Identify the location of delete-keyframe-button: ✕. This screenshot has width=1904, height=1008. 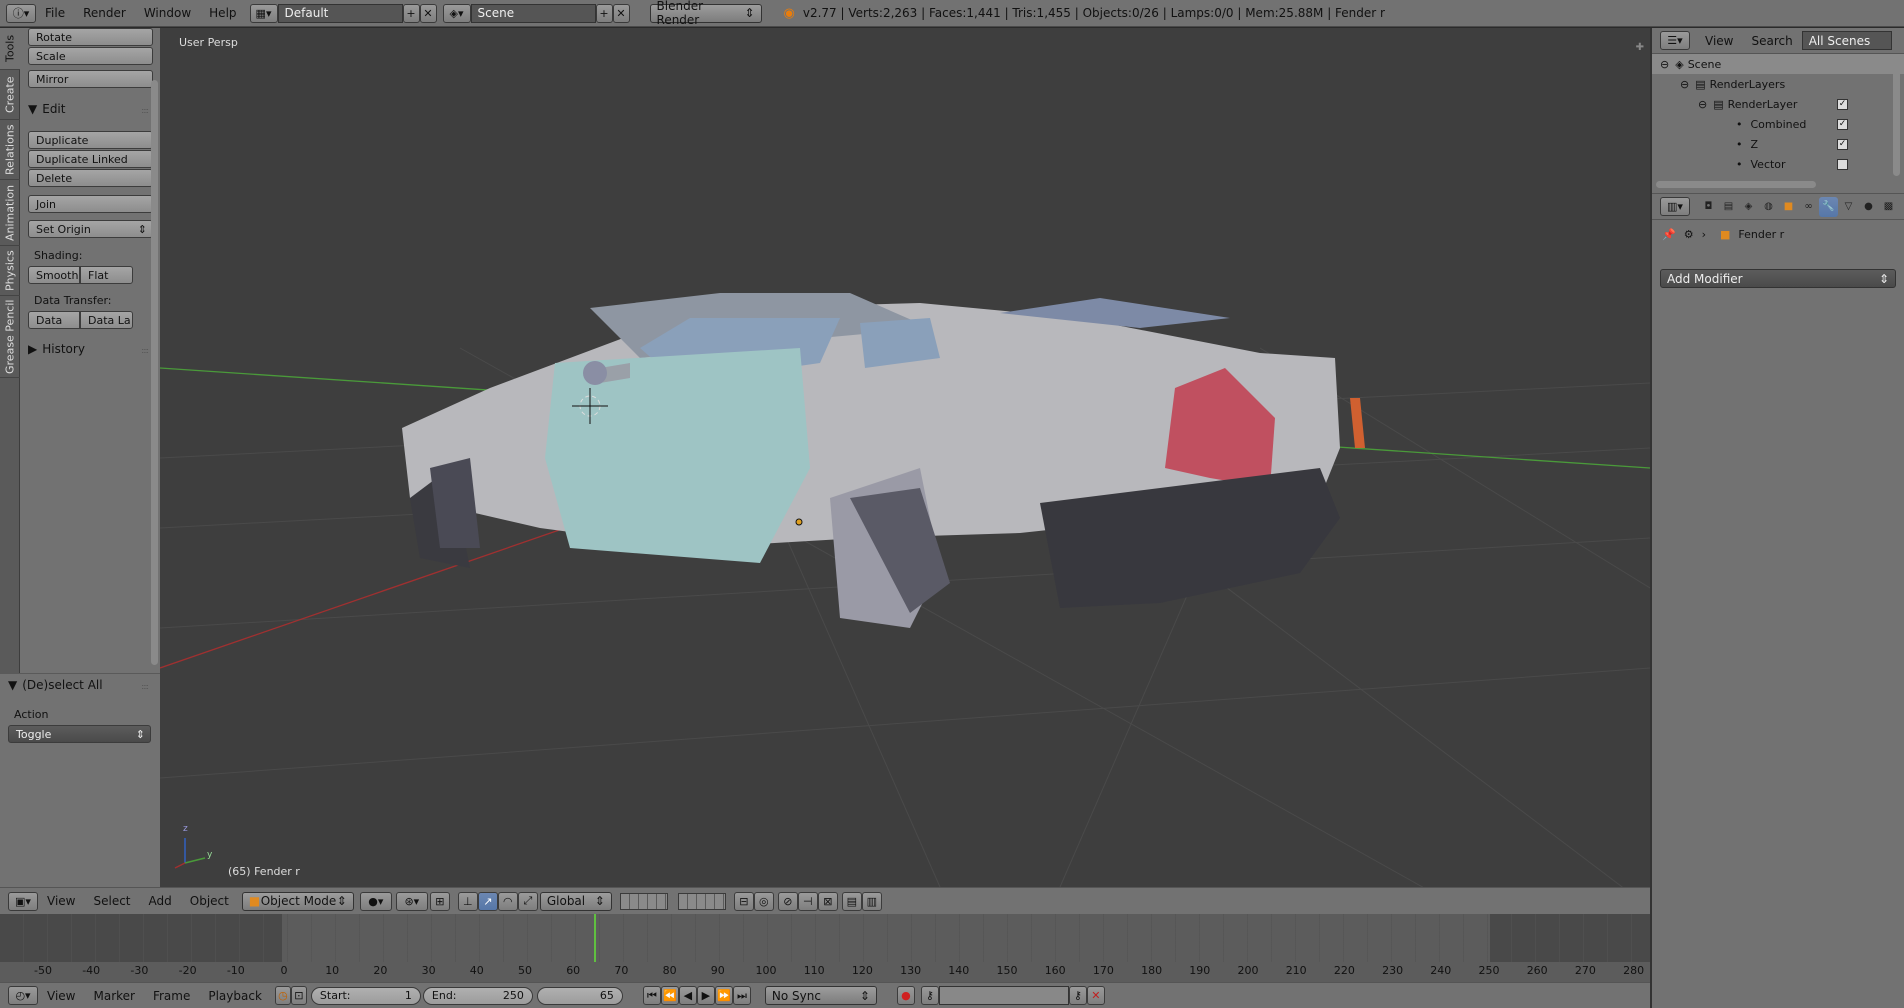
(1095, 995).